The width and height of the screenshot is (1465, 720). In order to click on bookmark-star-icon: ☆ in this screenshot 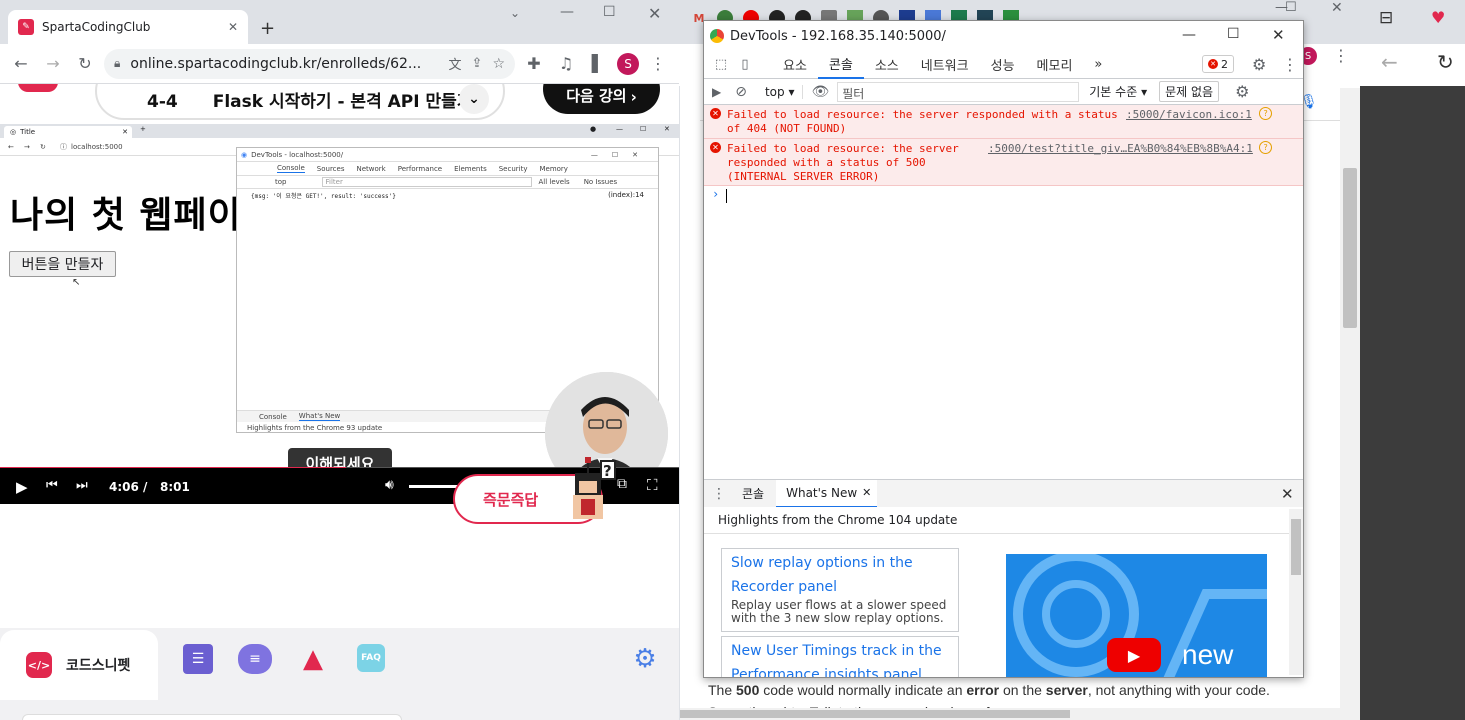, I will do `click(498, 64)`.